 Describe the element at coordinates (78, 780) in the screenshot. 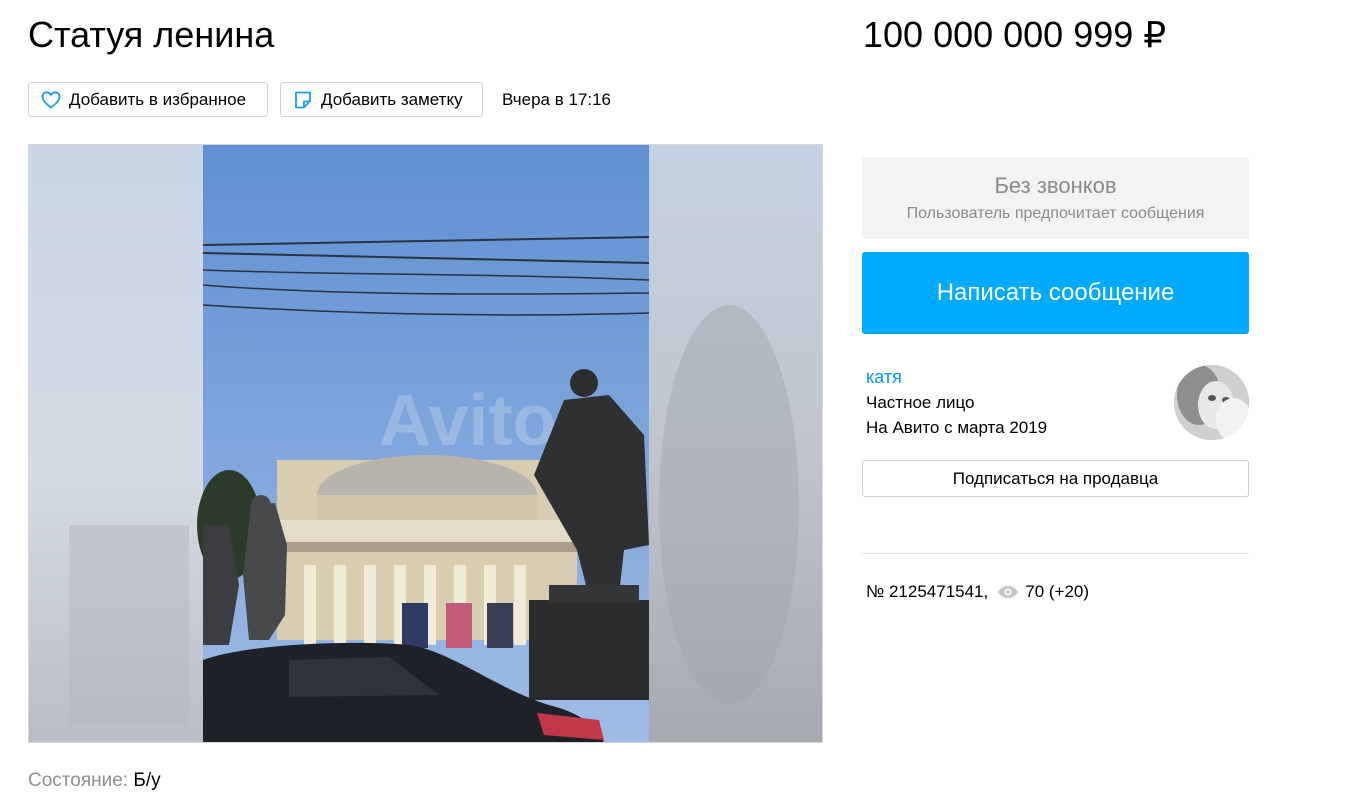

I see `condition-label: Состояние:` at that location.